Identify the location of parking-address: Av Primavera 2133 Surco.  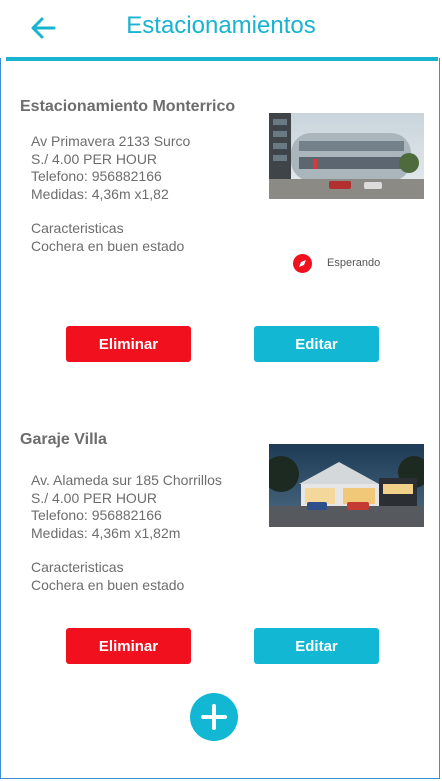
(111, 141).